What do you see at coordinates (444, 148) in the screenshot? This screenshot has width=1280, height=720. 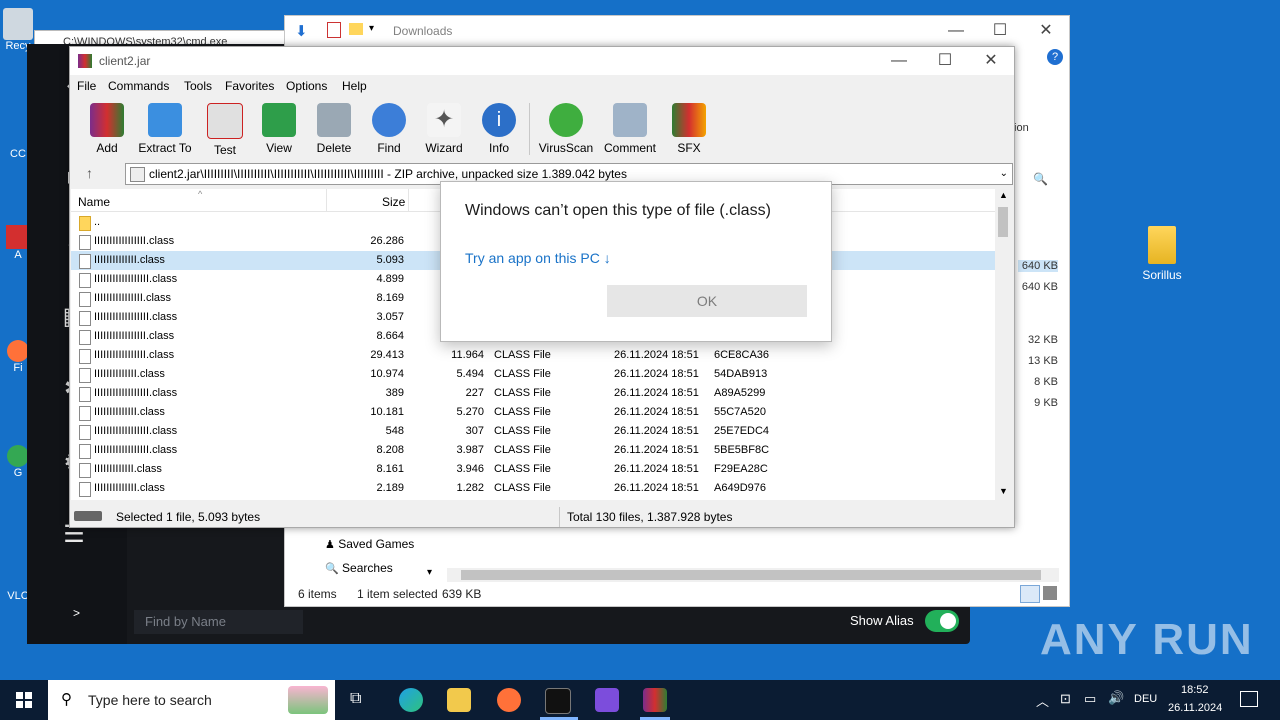 I see `toolbar-label: Wizard` at bounding box center [444, 148].